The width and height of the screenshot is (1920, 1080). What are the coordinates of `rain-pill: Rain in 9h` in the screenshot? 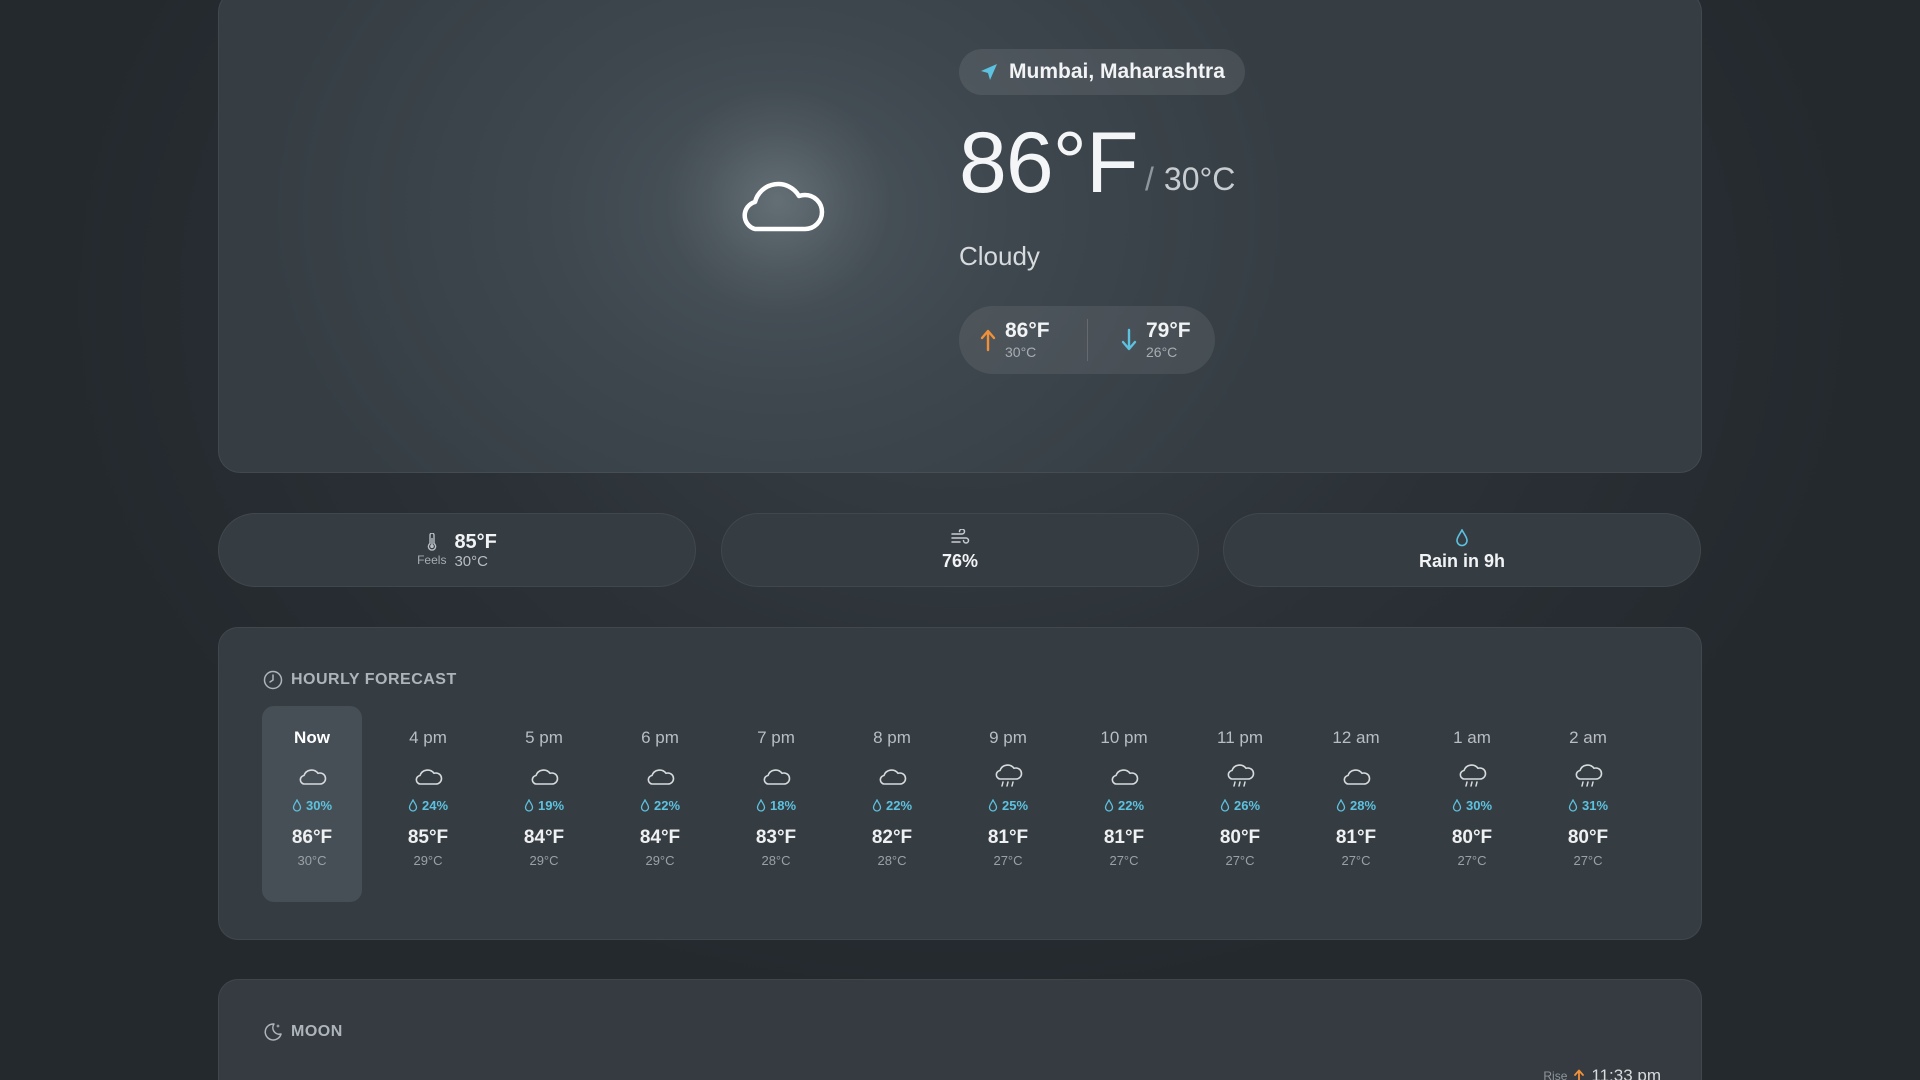 It's located at (1462, 550).